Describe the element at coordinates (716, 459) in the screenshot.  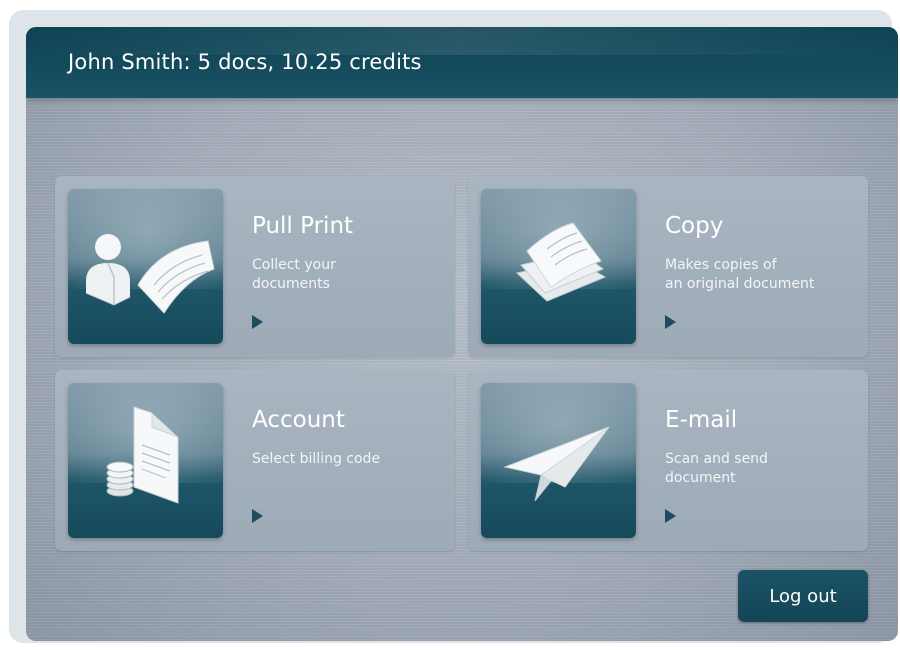
I see `tile-description-line: Scan and send` at that location.